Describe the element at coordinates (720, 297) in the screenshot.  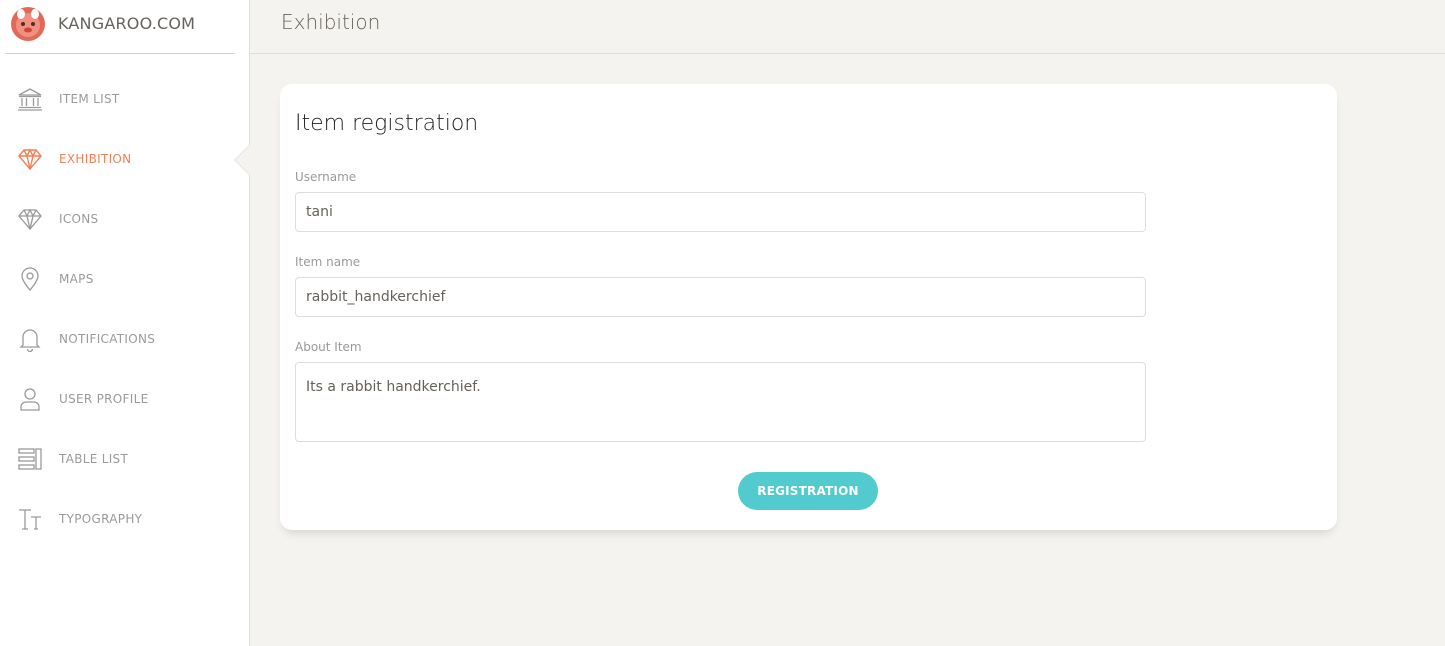
I see `item-name-field` at that location.